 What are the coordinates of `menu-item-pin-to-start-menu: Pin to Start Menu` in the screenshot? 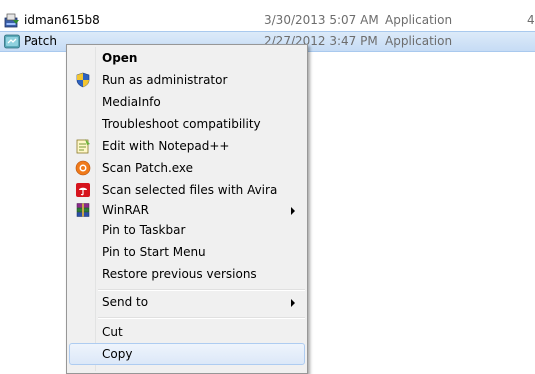 It's located at (187, 252).